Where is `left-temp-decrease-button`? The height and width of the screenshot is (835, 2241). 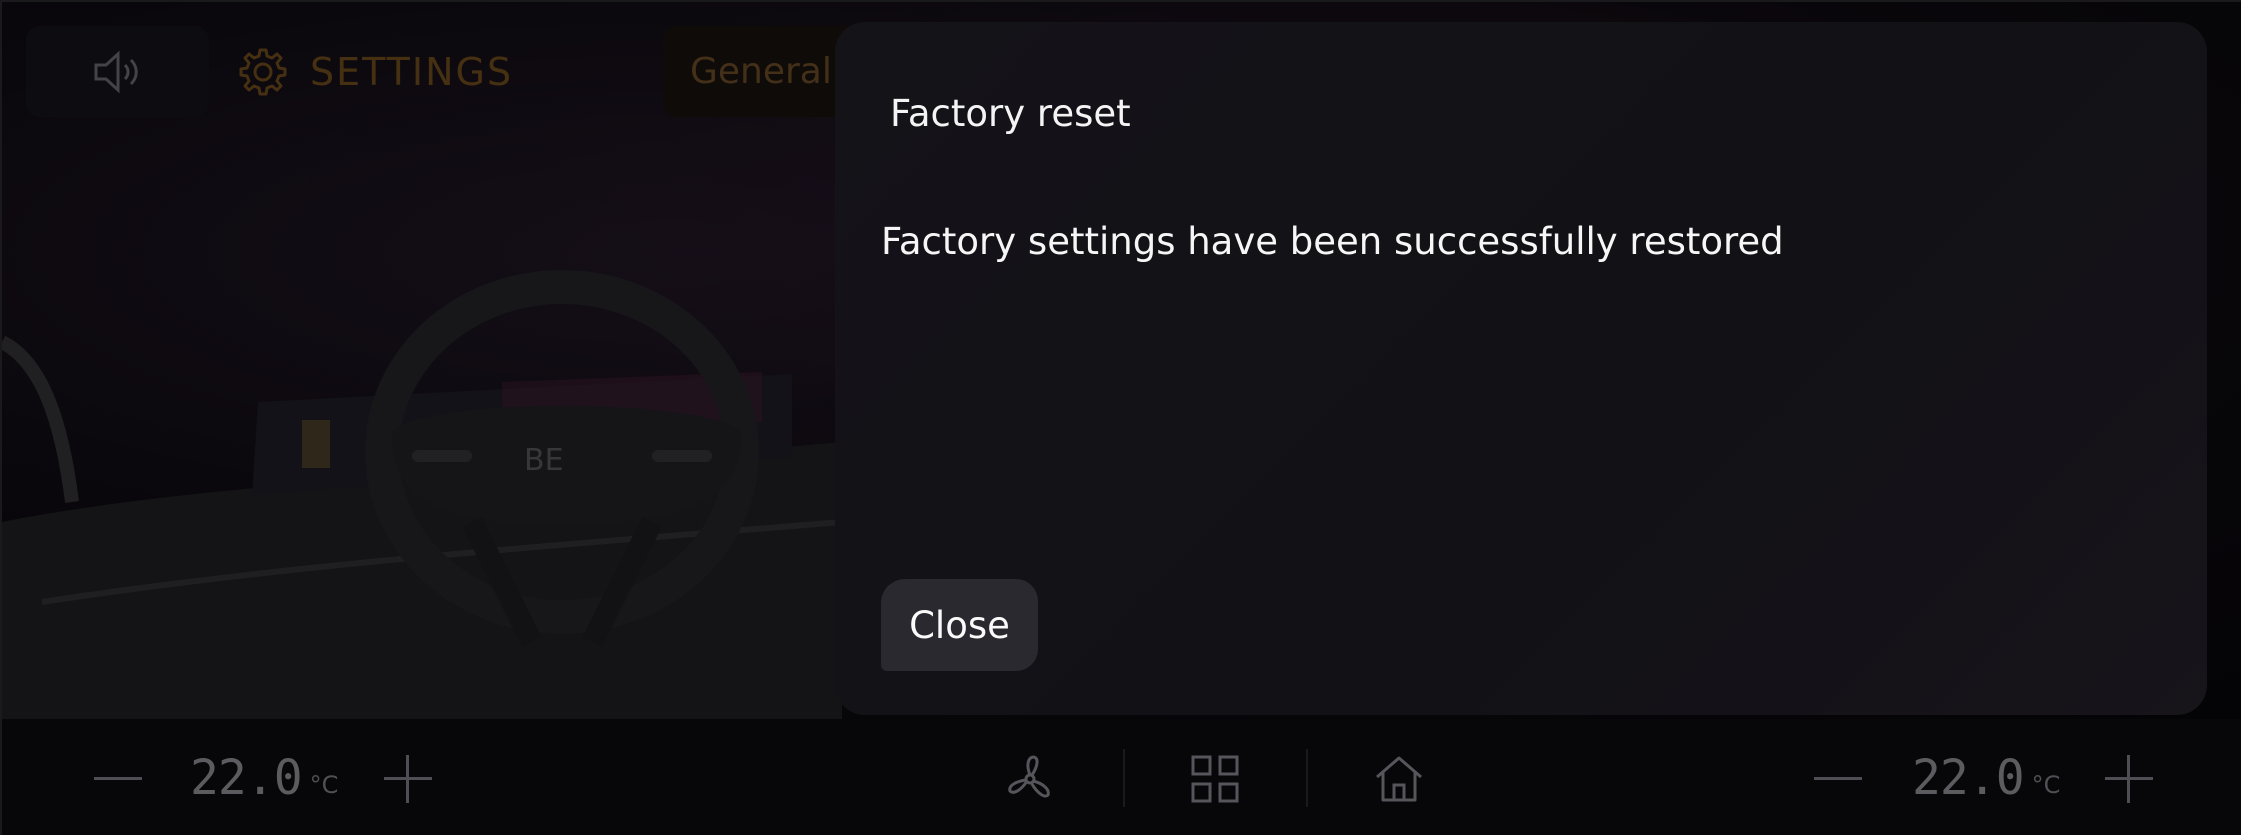
left-temp-decrease-button is located at coordinates (118, 779).